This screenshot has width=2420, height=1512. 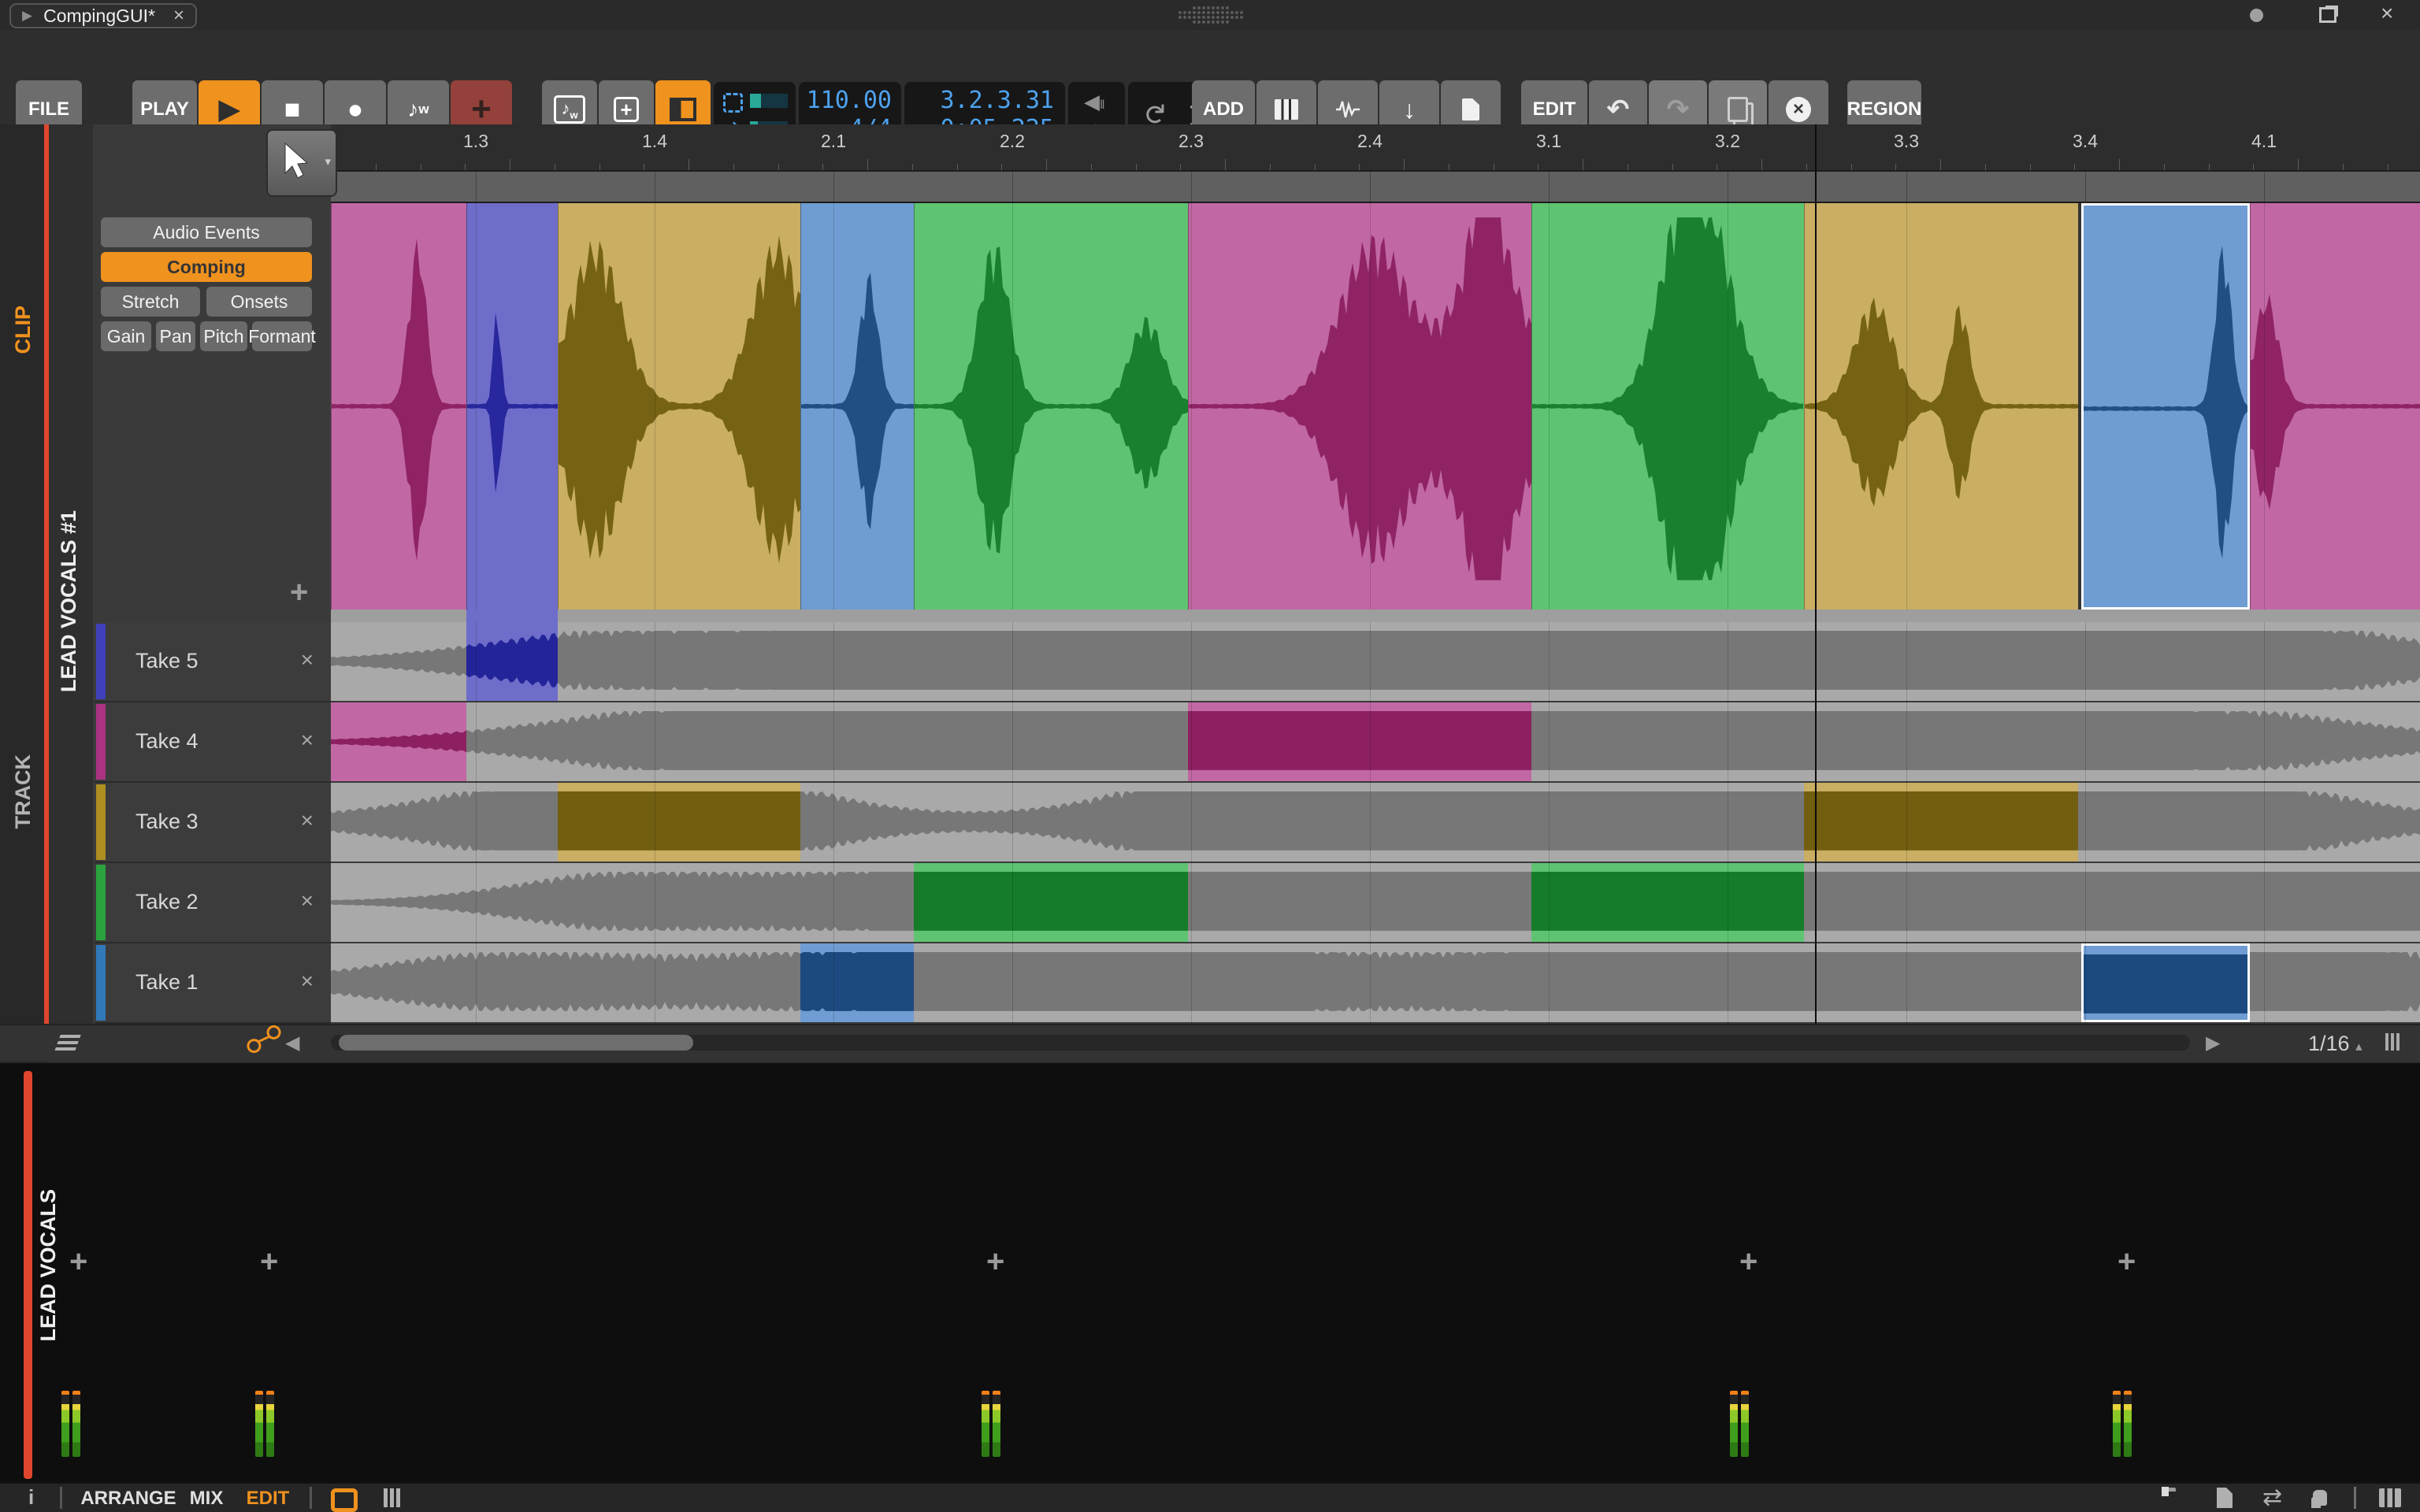 What do you see at coordinates (178, 16) in the screenshot?
I see `tab-close-icon: ×` at bounding box center [178, 16].